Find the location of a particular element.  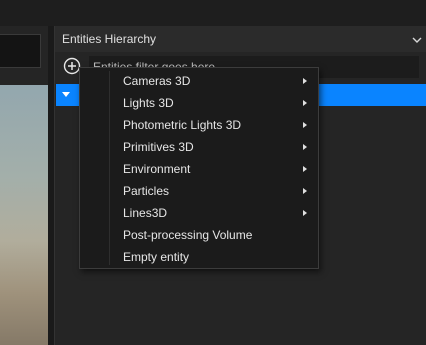

scene-viewport is located at coordinates (24, 215).